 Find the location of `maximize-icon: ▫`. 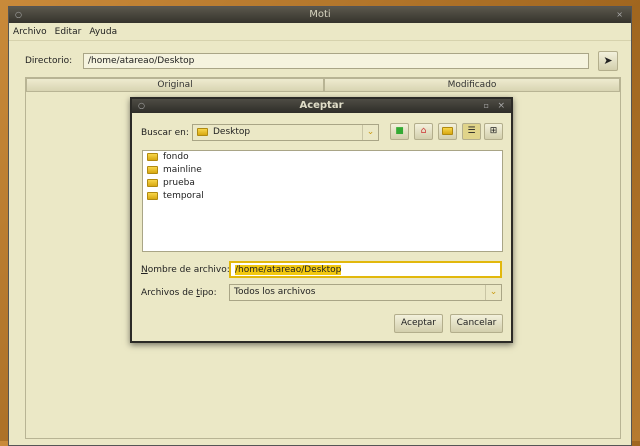

maximize-icon: ▫ is located at coordinates (486, 106).